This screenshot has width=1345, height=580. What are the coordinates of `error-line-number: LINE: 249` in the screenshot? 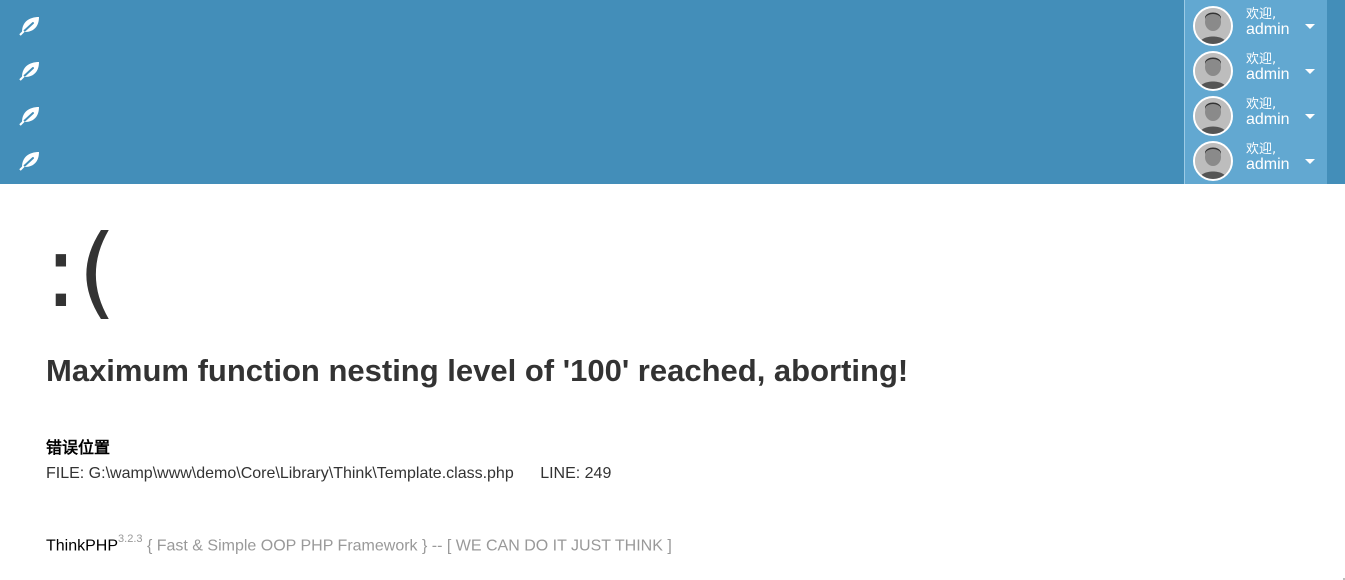 It's located at (576, 473).